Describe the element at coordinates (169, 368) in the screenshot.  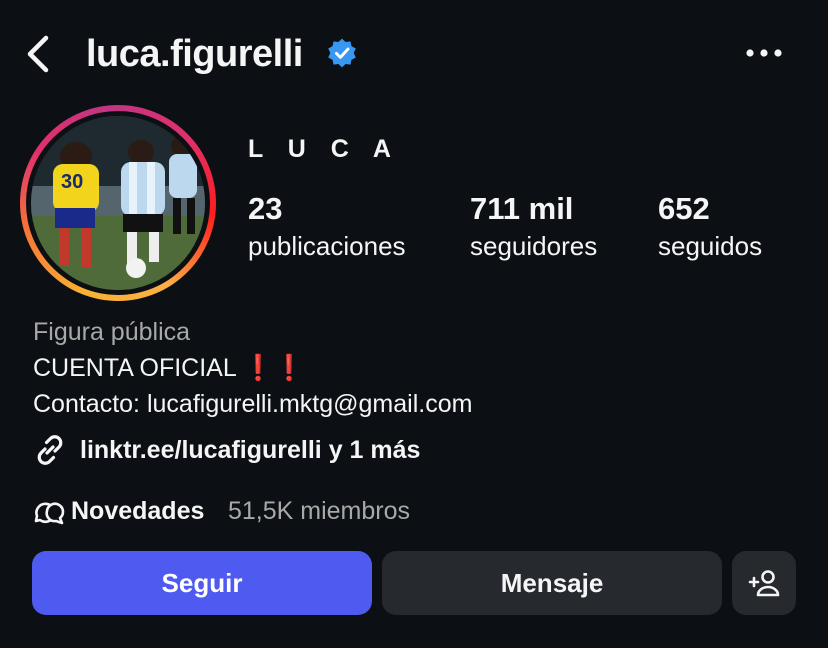
I see `bio-line: CUENTA OFICIAL ❗️❗️` at that location.